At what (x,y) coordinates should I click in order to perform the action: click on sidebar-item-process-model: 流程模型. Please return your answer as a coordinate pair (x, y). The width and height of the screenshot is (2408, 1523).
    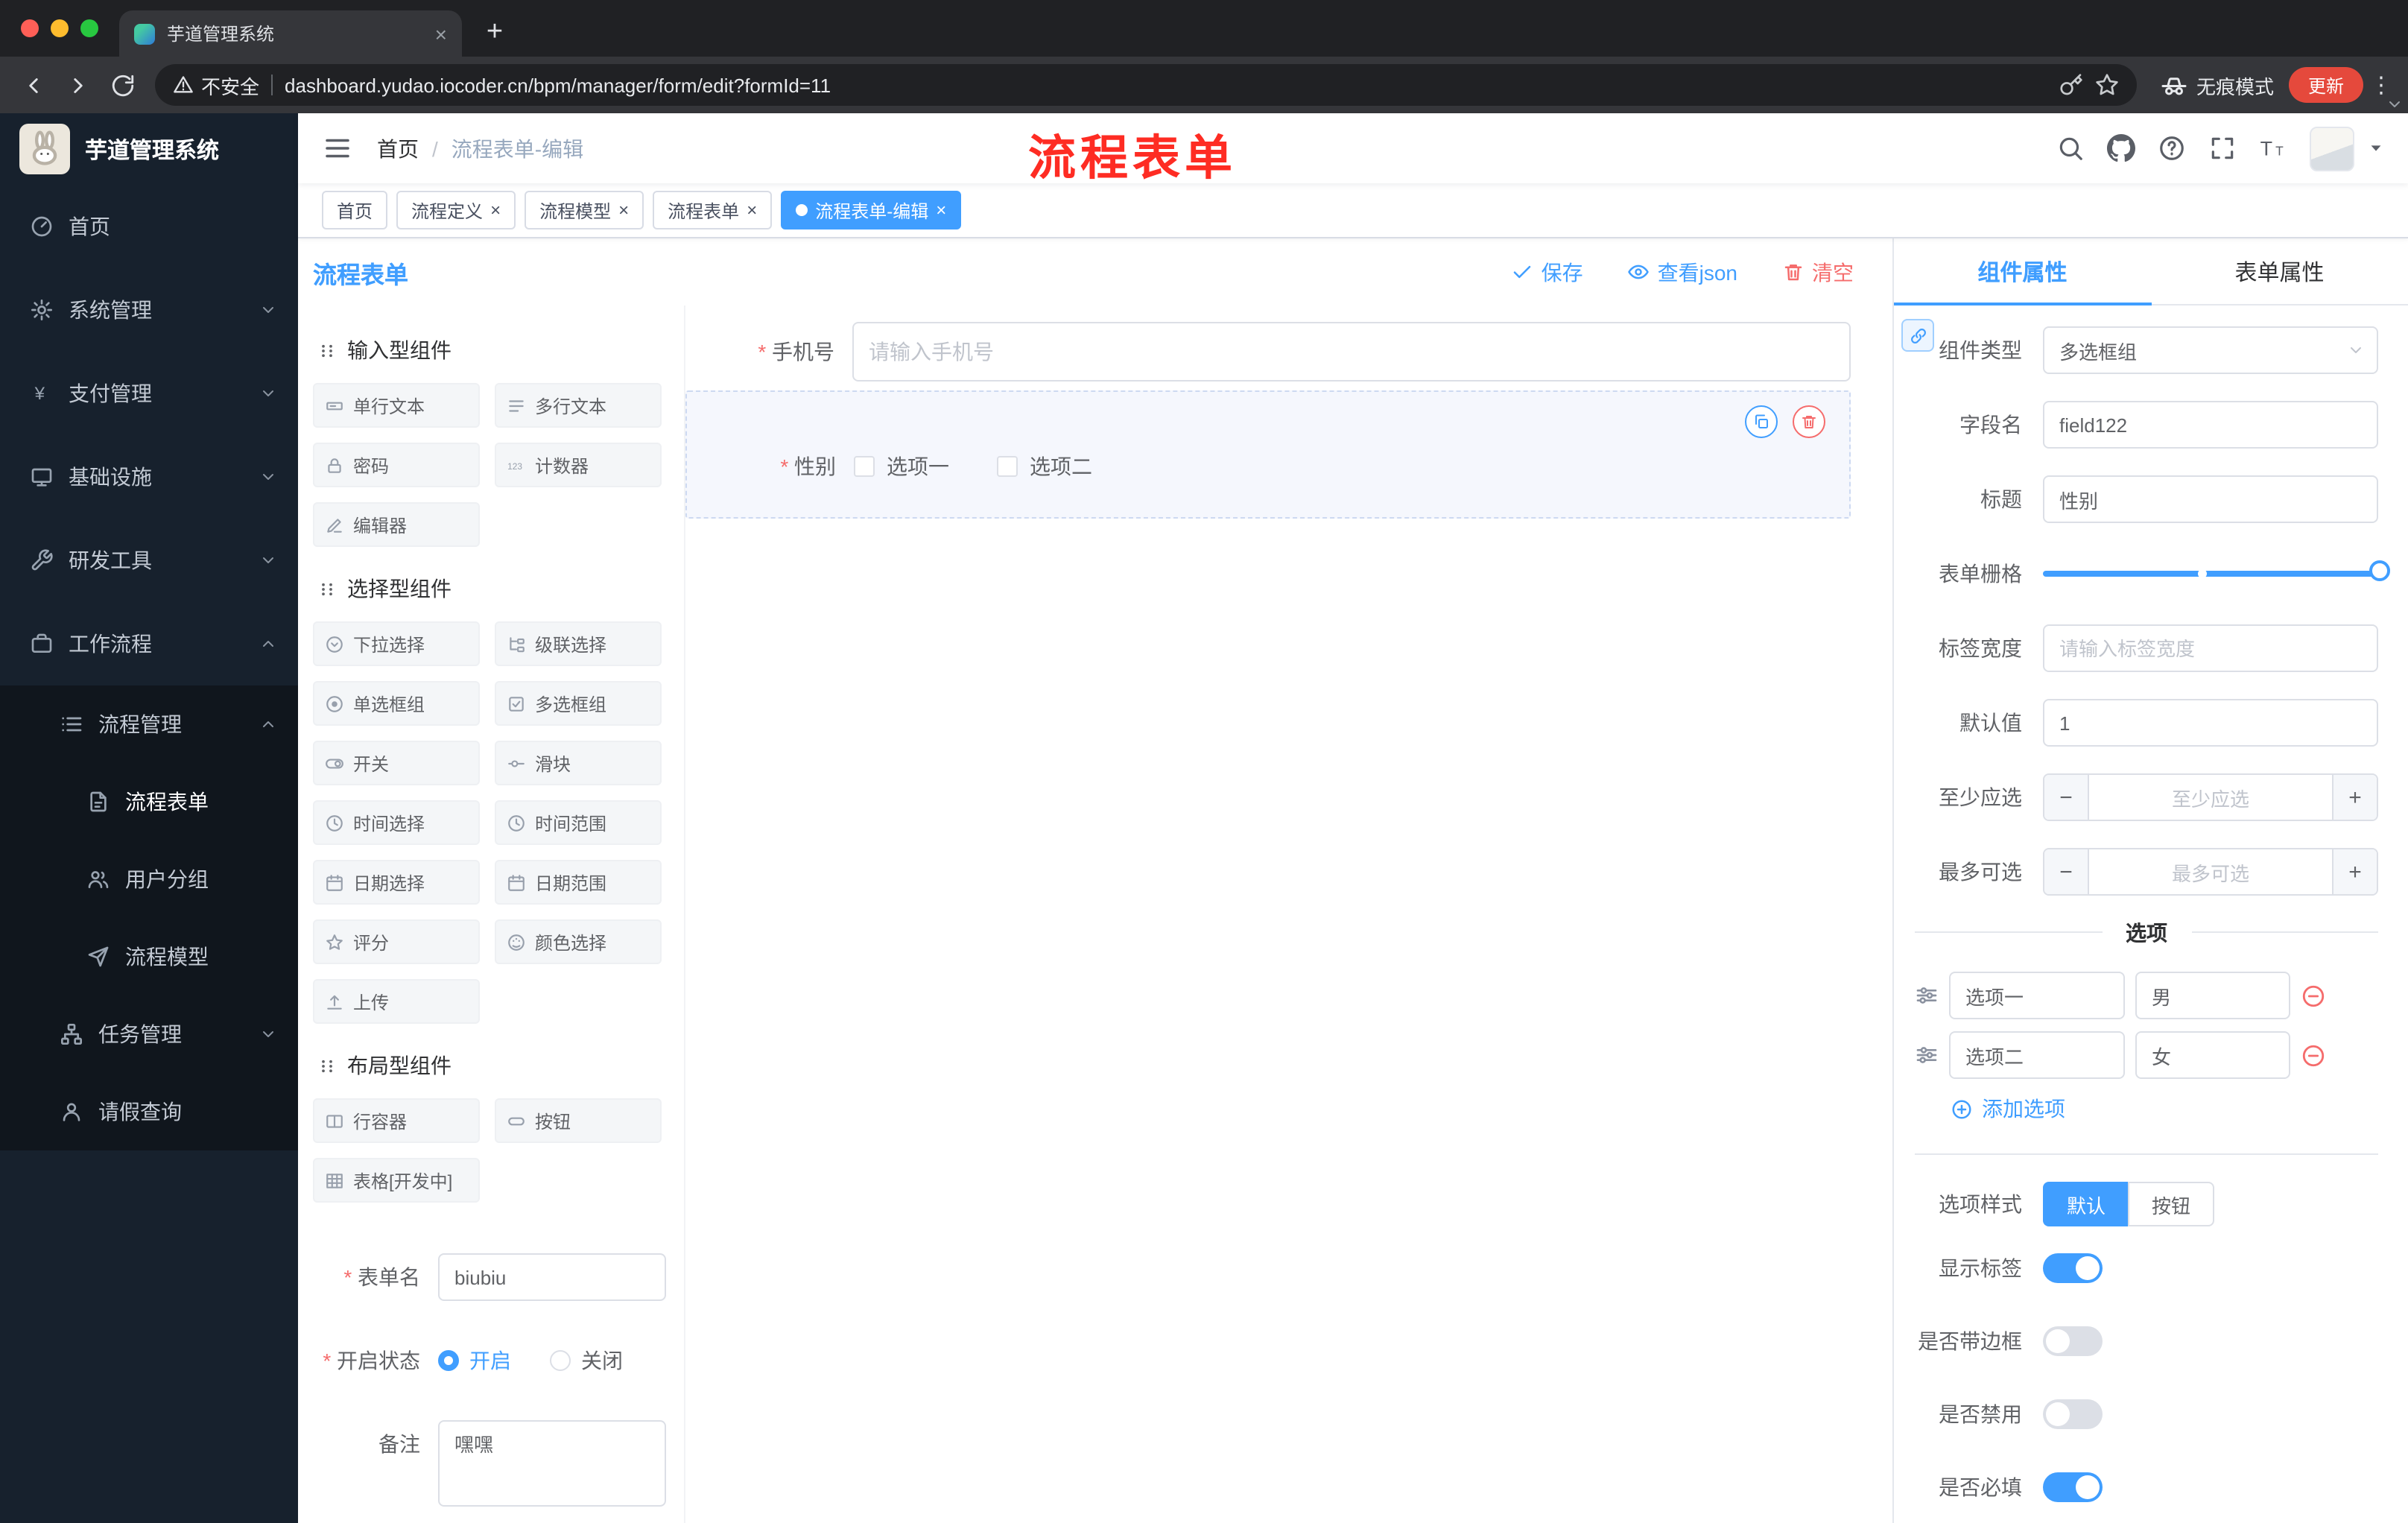
    Looking at the image, I should click on (149, 957).